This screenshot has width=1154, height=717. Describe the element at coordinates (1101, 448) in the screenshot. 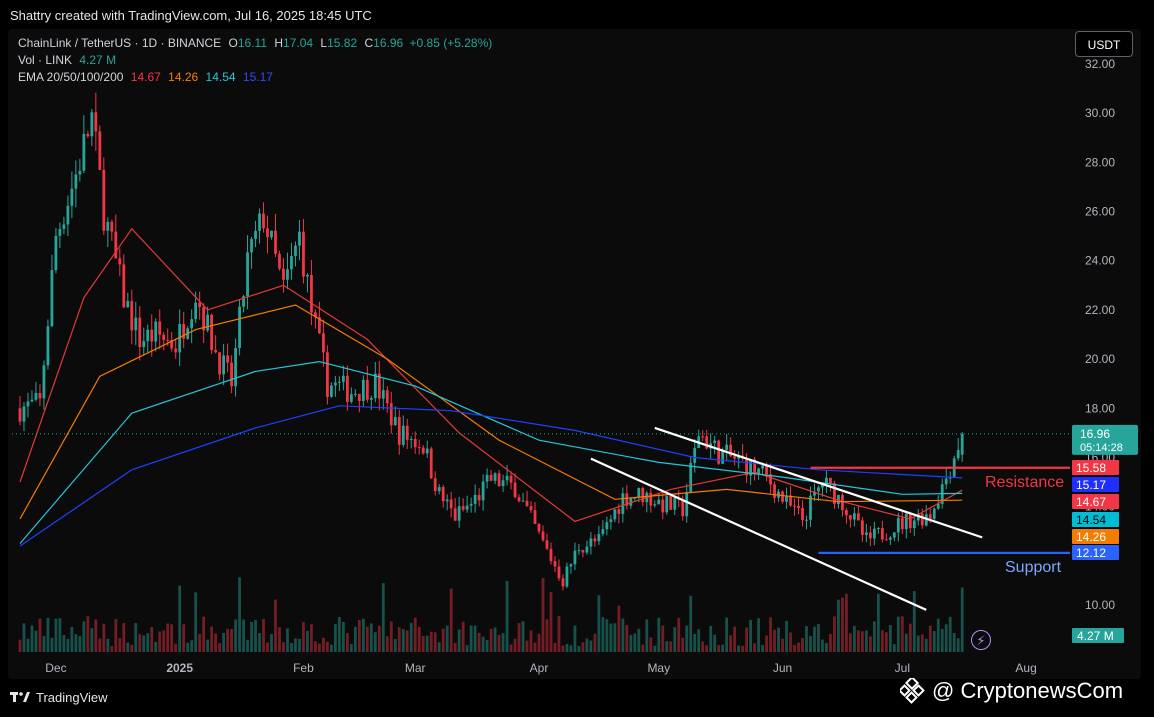

I see `candle-countdown: 05:14:28` at that location.